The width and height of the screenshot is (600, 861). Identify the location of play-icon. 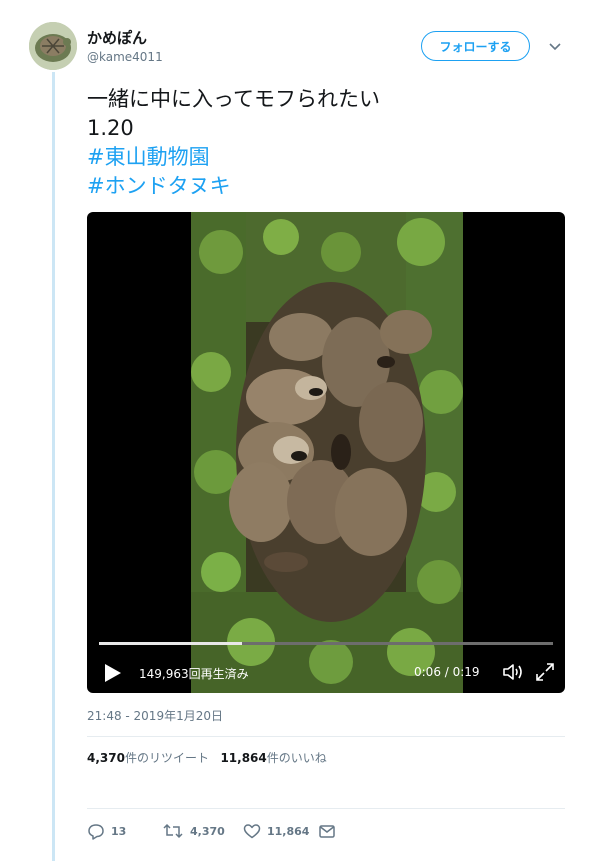
(112, 673).